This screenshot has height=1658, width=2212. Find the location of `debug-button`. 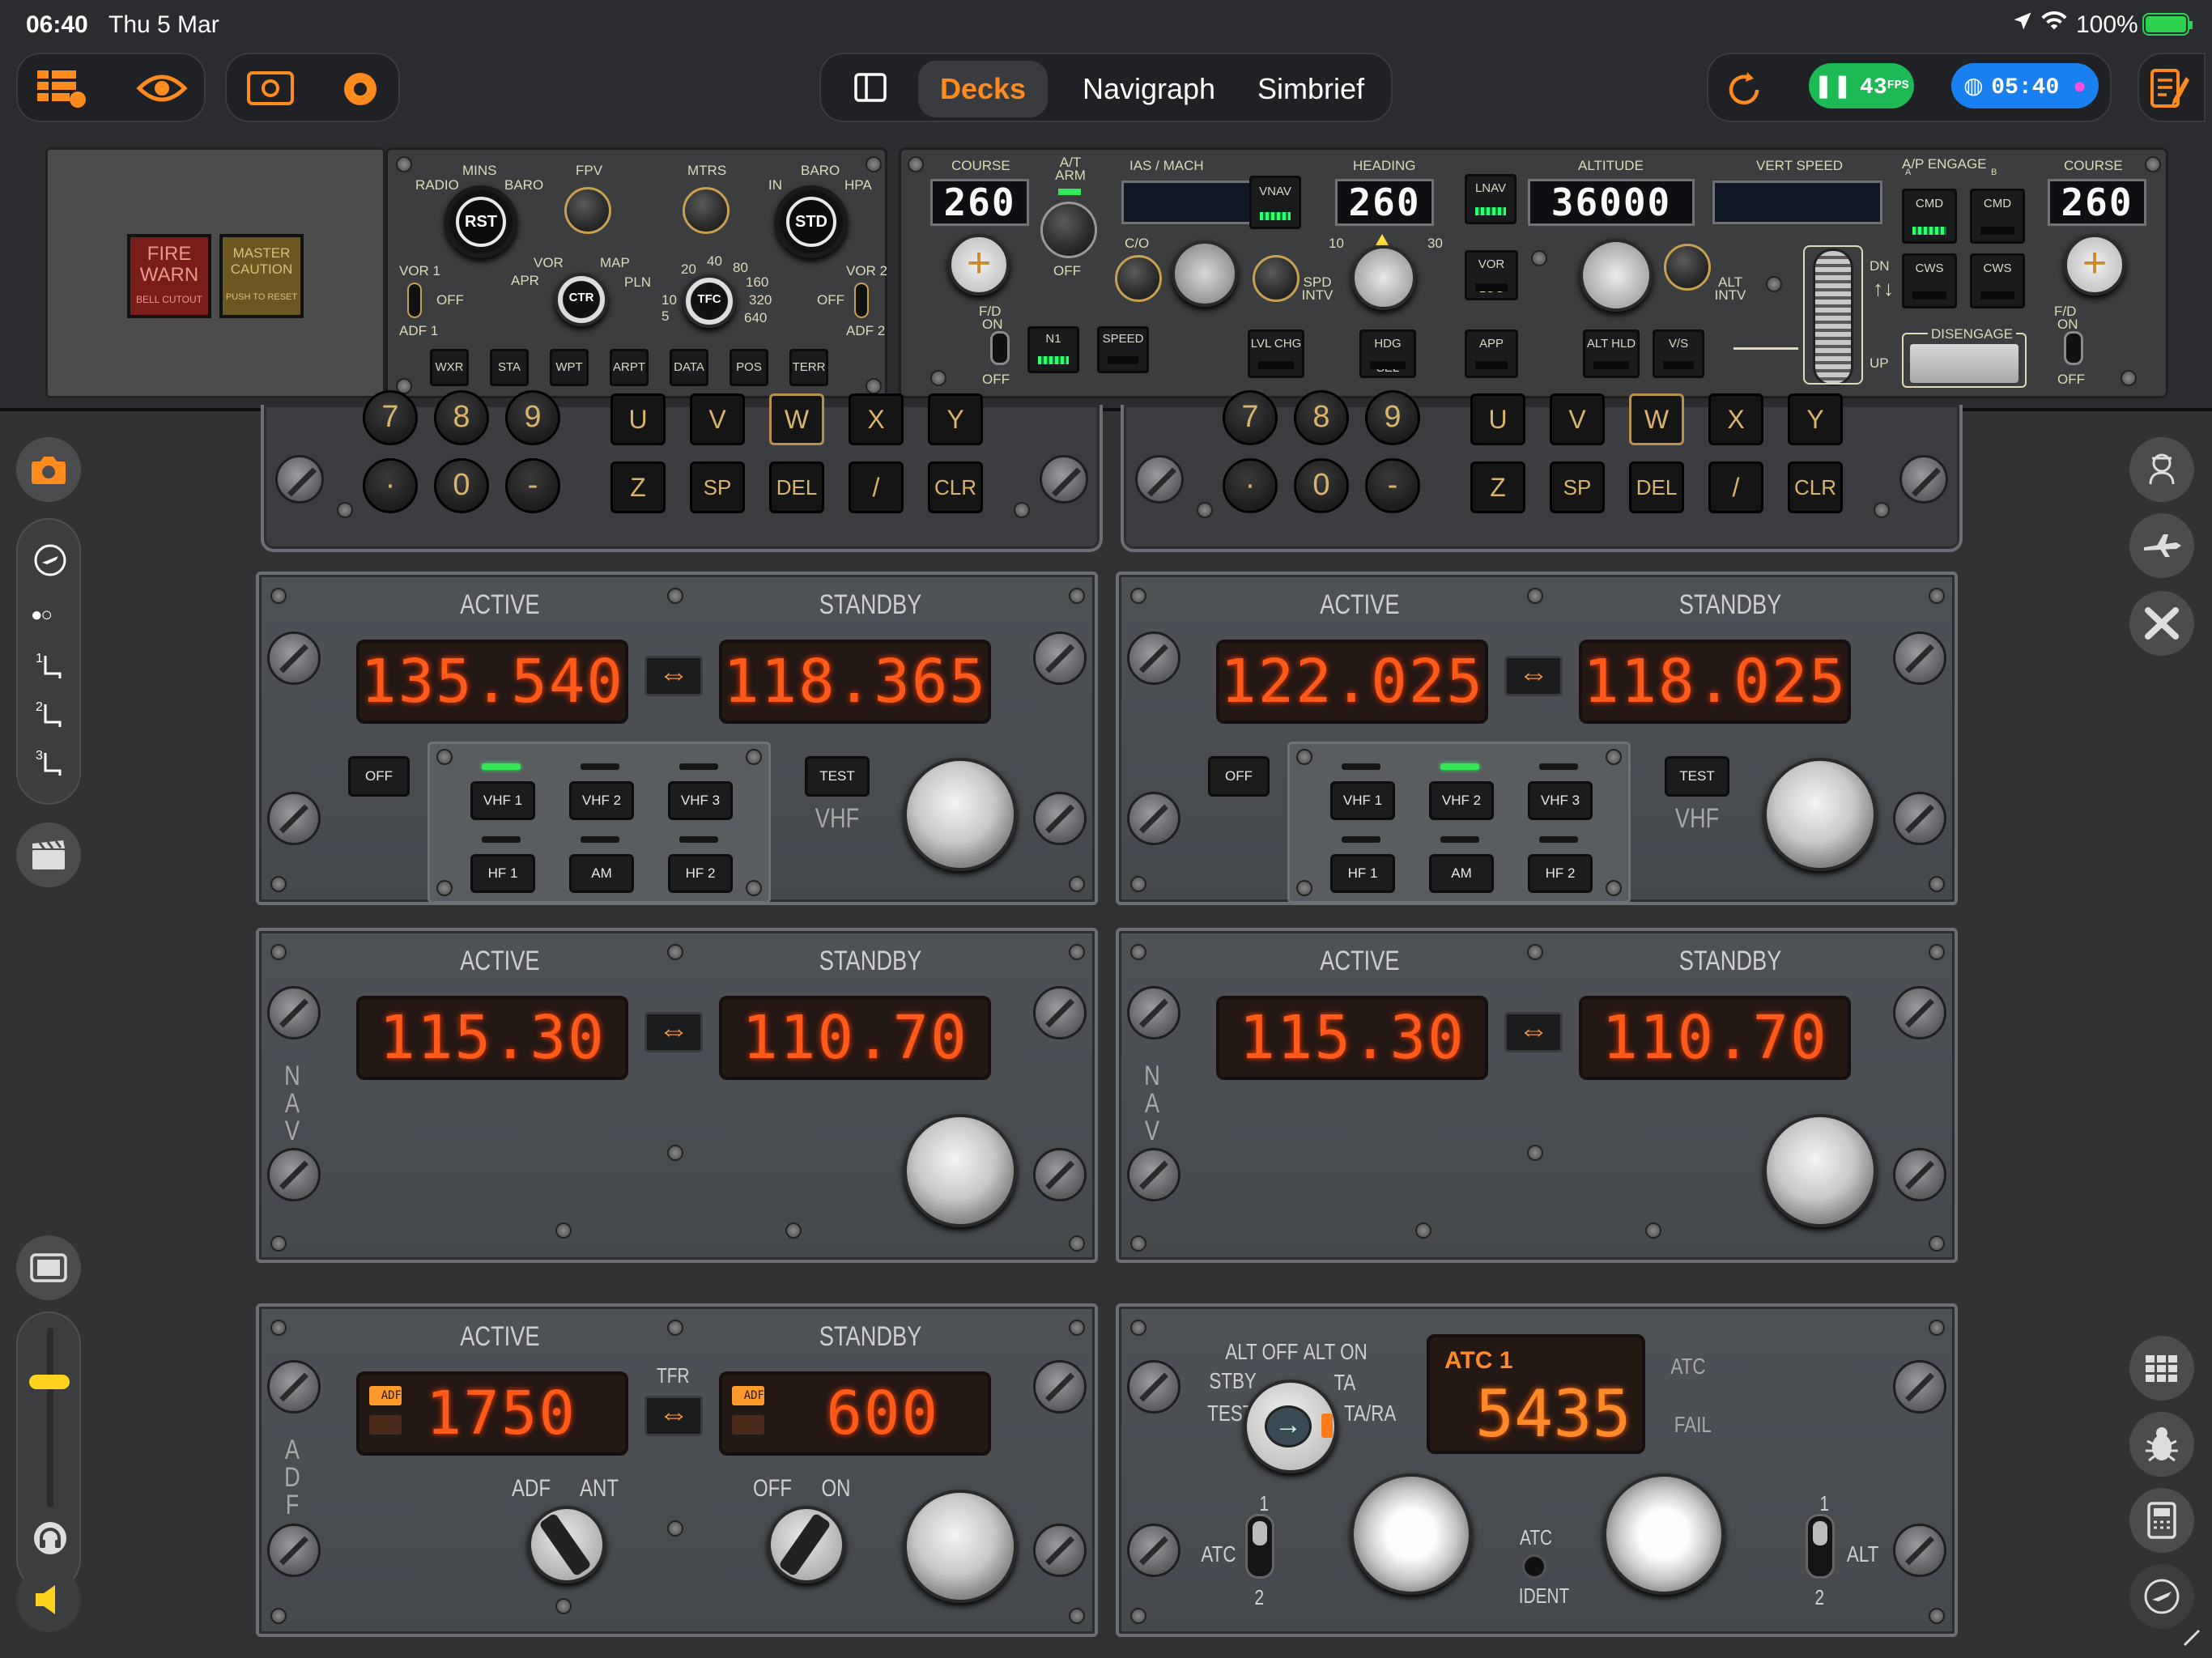

debug-button is located at coordinates (2162, 1444).